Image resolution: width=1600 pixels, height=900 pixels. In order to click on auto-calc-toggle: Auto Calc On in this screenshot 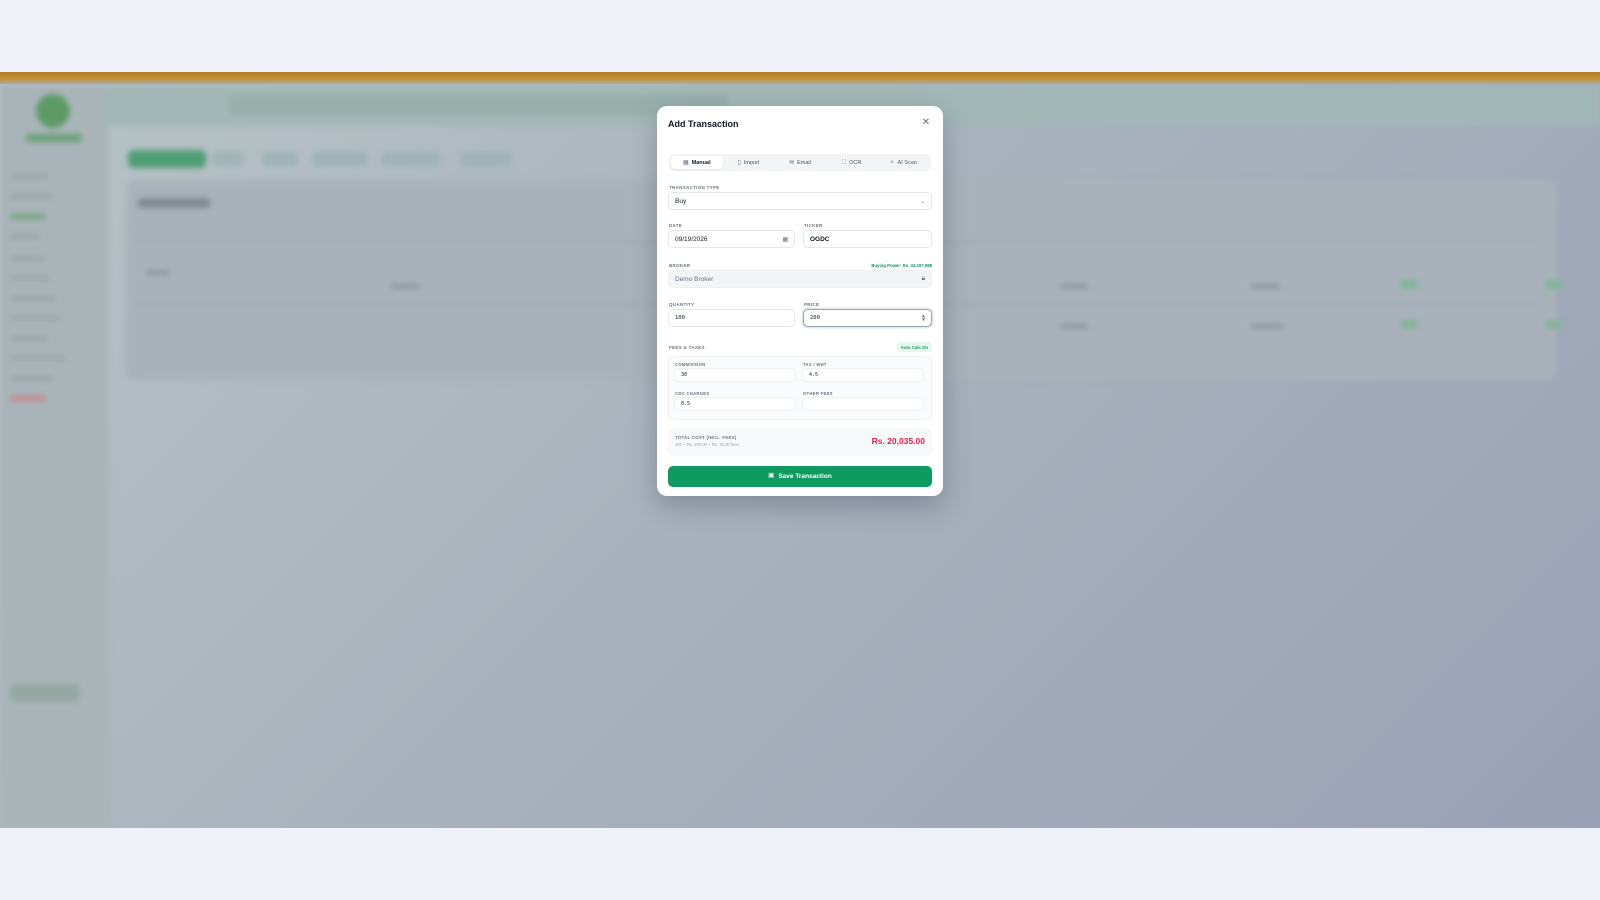, I will do `click(914, 347)`.